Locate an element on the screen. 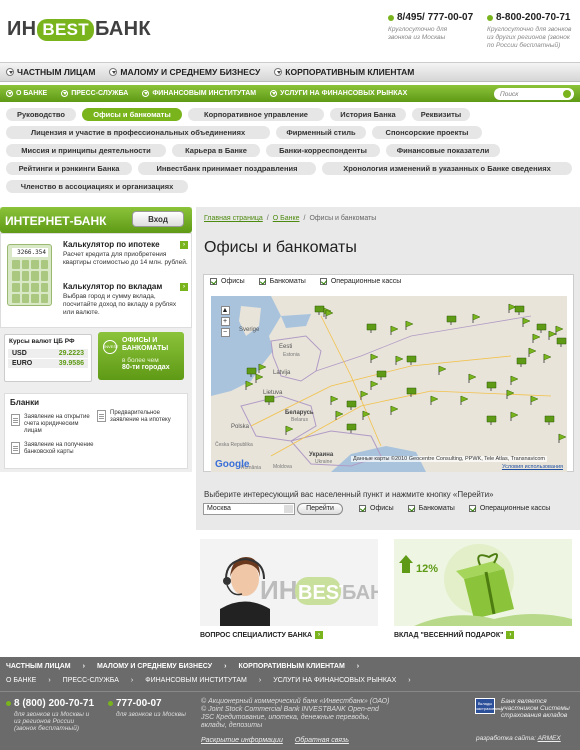  pill-management: Руководство is located at coordinates (41, 114).